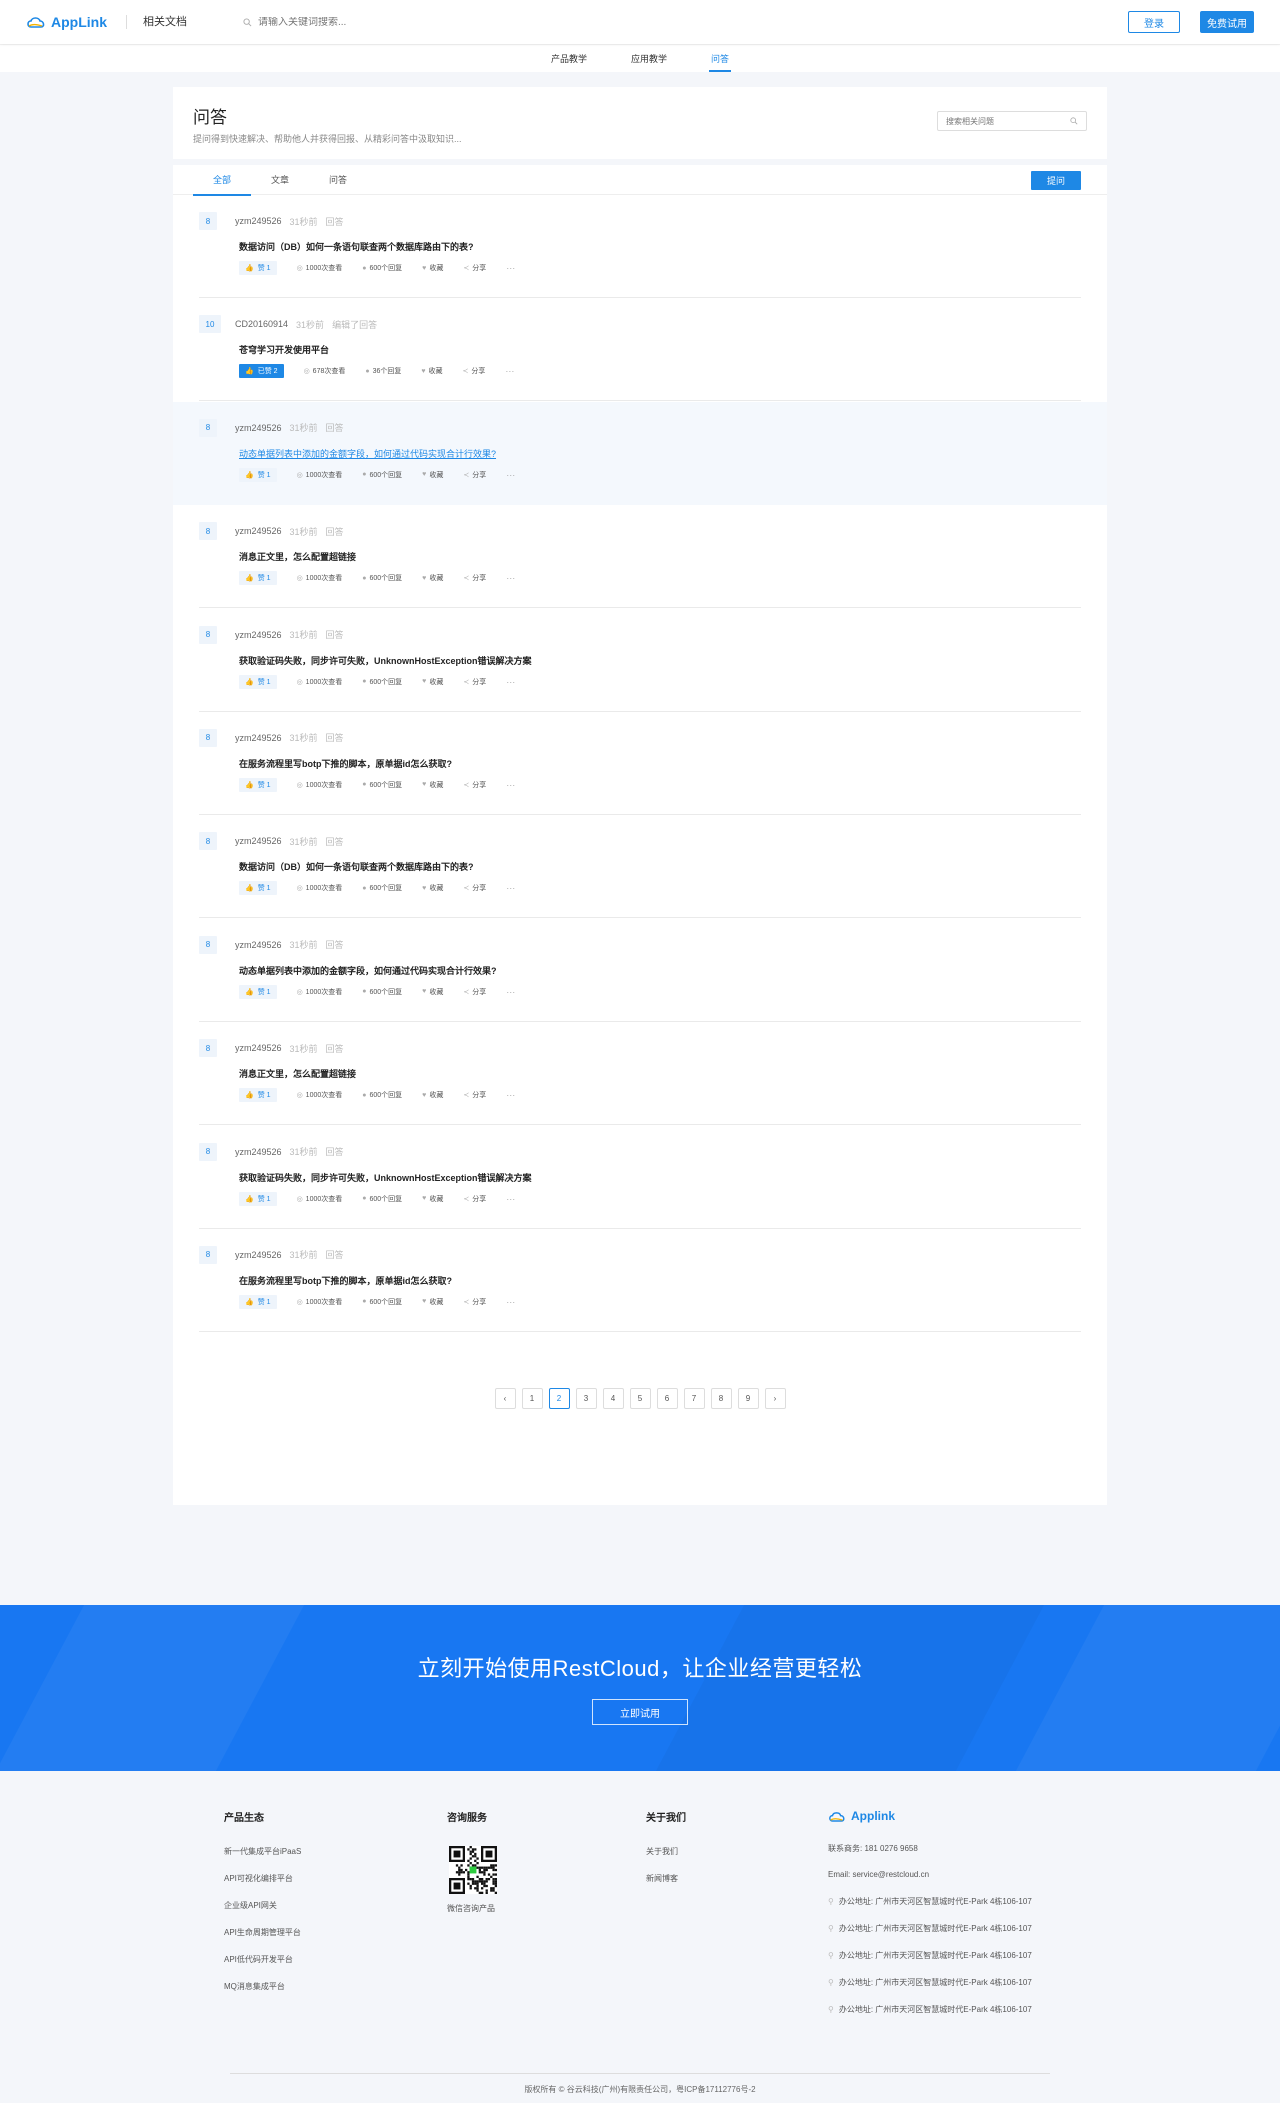 The image size is (1280, 2103). What do you see at coordinates (694, 1399) in the screenshot?
I see `page-number-button: 7` at bounding box center [694, 1399].